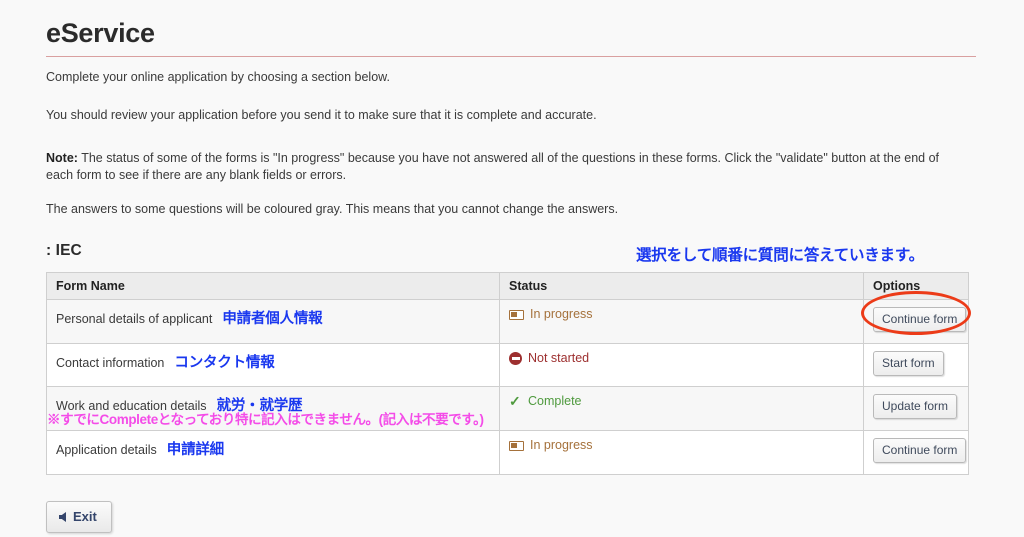  Describe the element at coordinates (195, 450) in the screenshot. I see `form-name-jp: 申請詳細` at that location.